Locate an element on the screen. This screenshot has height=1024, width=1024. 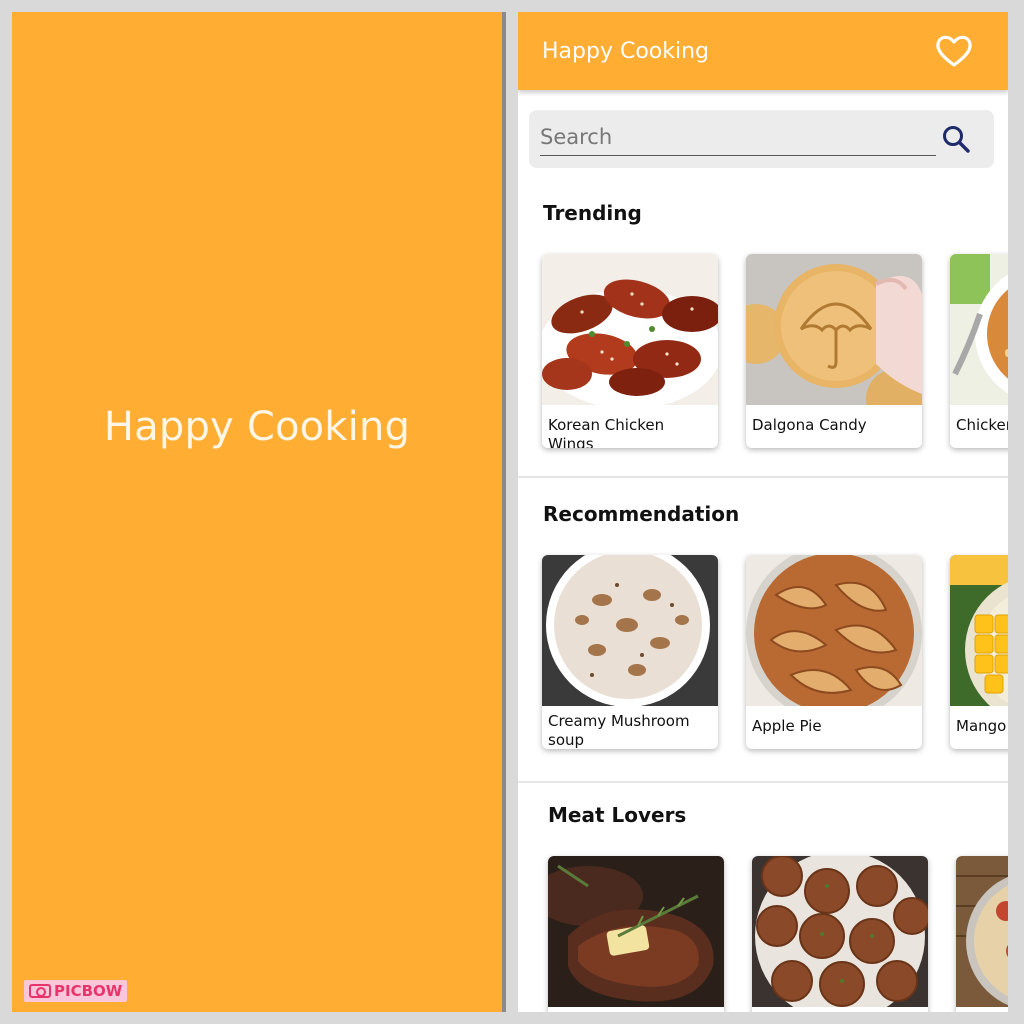
recipe-label: Dalgona Candy is located at coordinates (809, 425).